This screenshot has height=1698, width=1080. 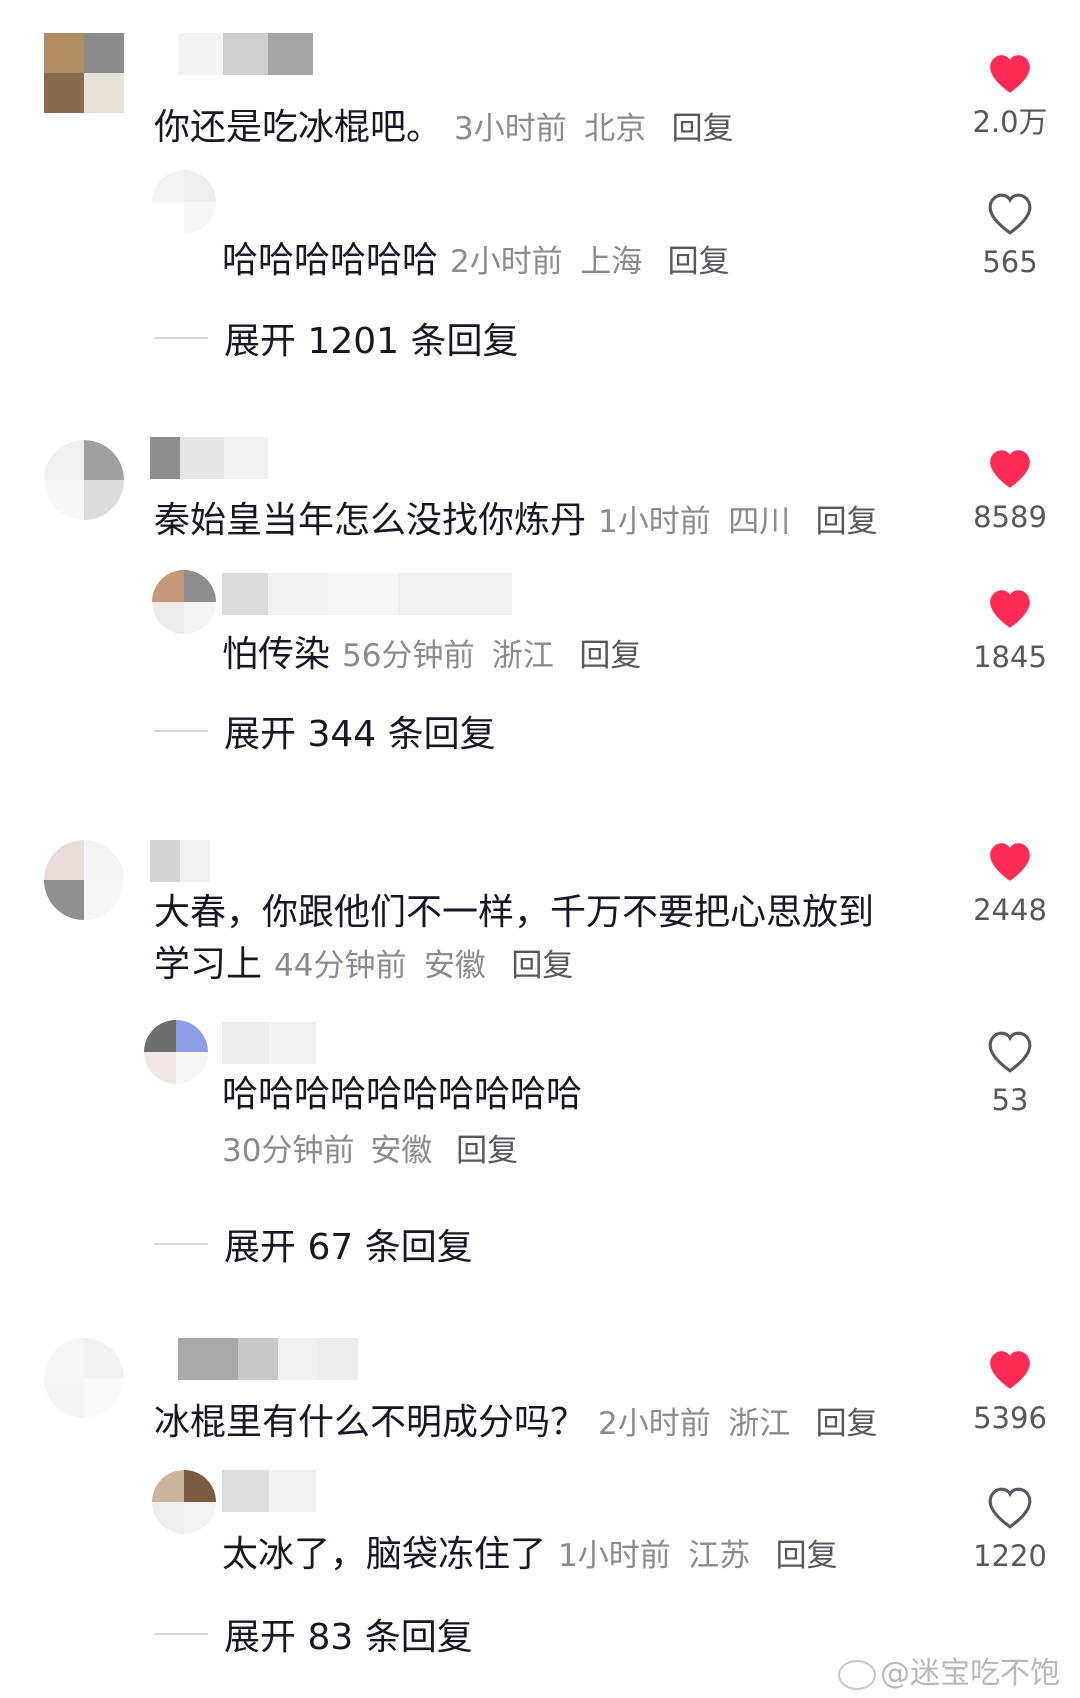 I want to click on reply-text-row: 哈哈哈哈哈哈哈哈哈哈, so click(x=402, y=1095).